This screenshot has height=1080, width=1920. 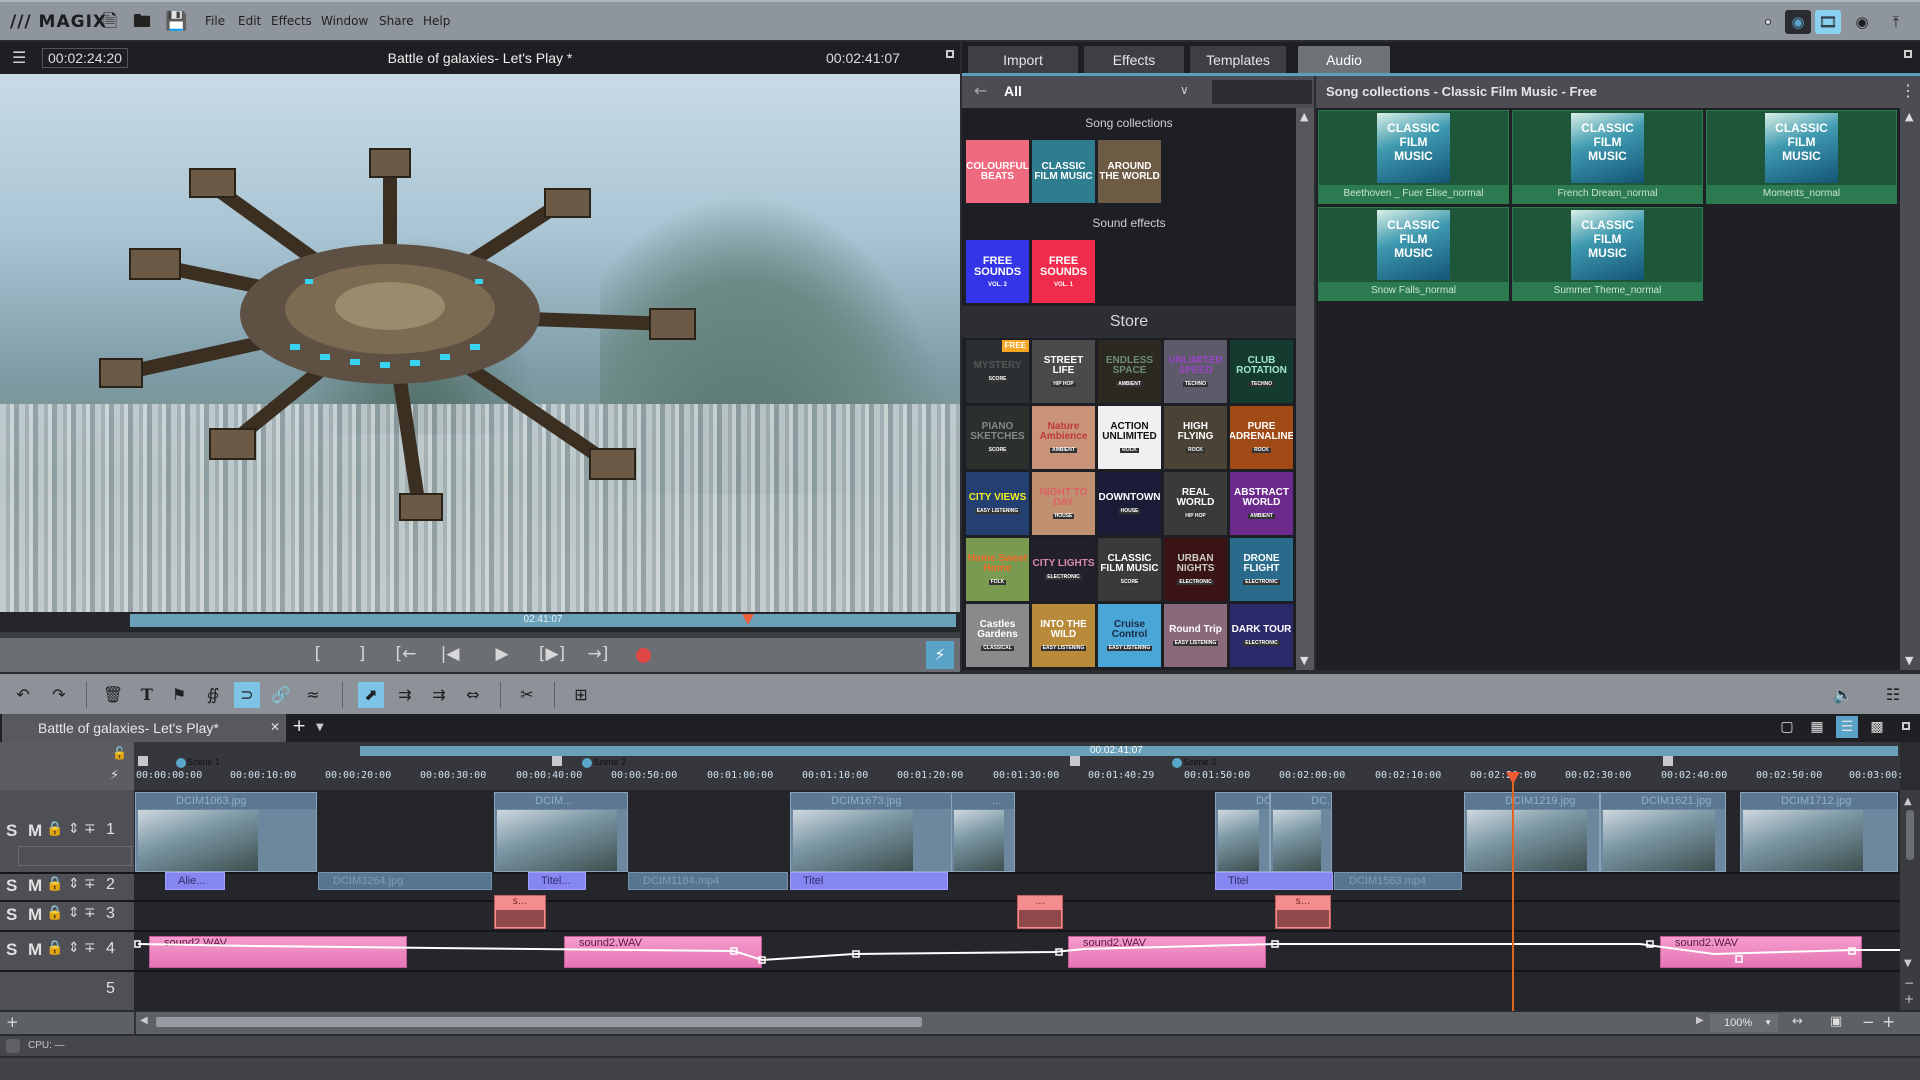 I want to click on volume-keyframe, so click(x=1739, y=959).